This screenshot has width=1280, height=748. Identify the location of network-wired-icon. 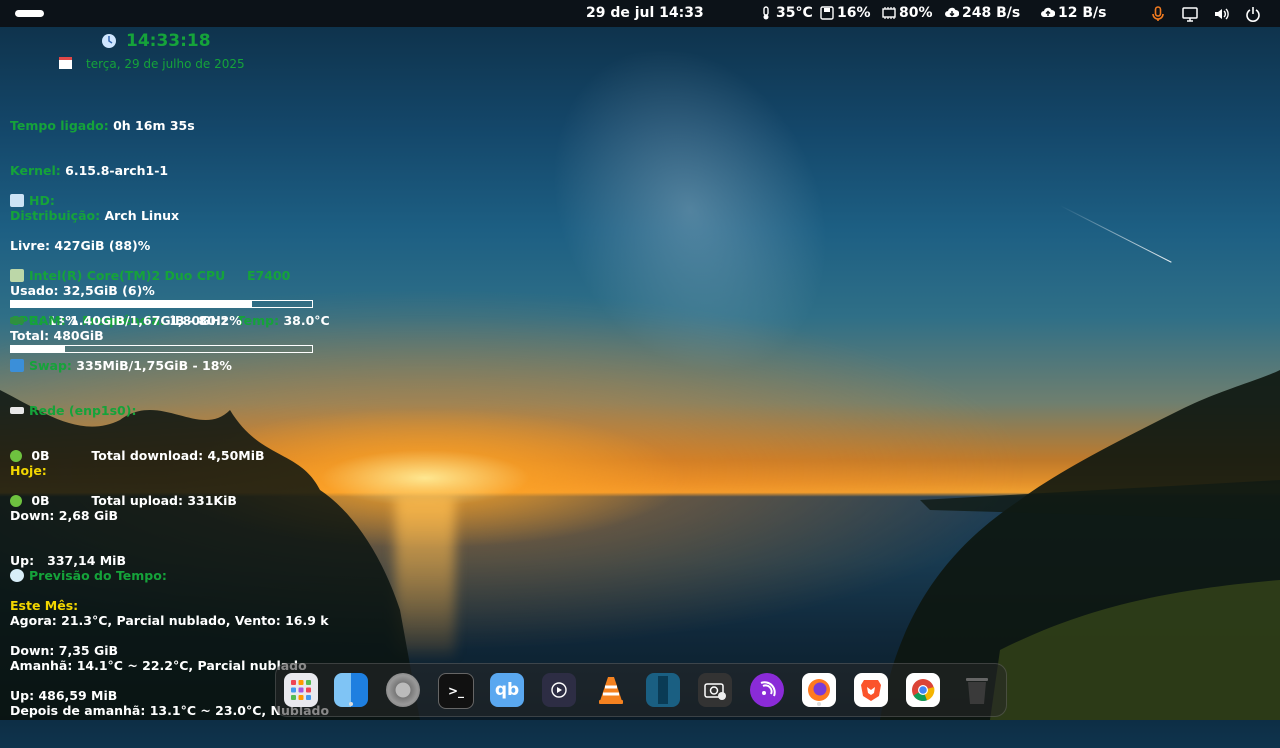
(1190, 14).